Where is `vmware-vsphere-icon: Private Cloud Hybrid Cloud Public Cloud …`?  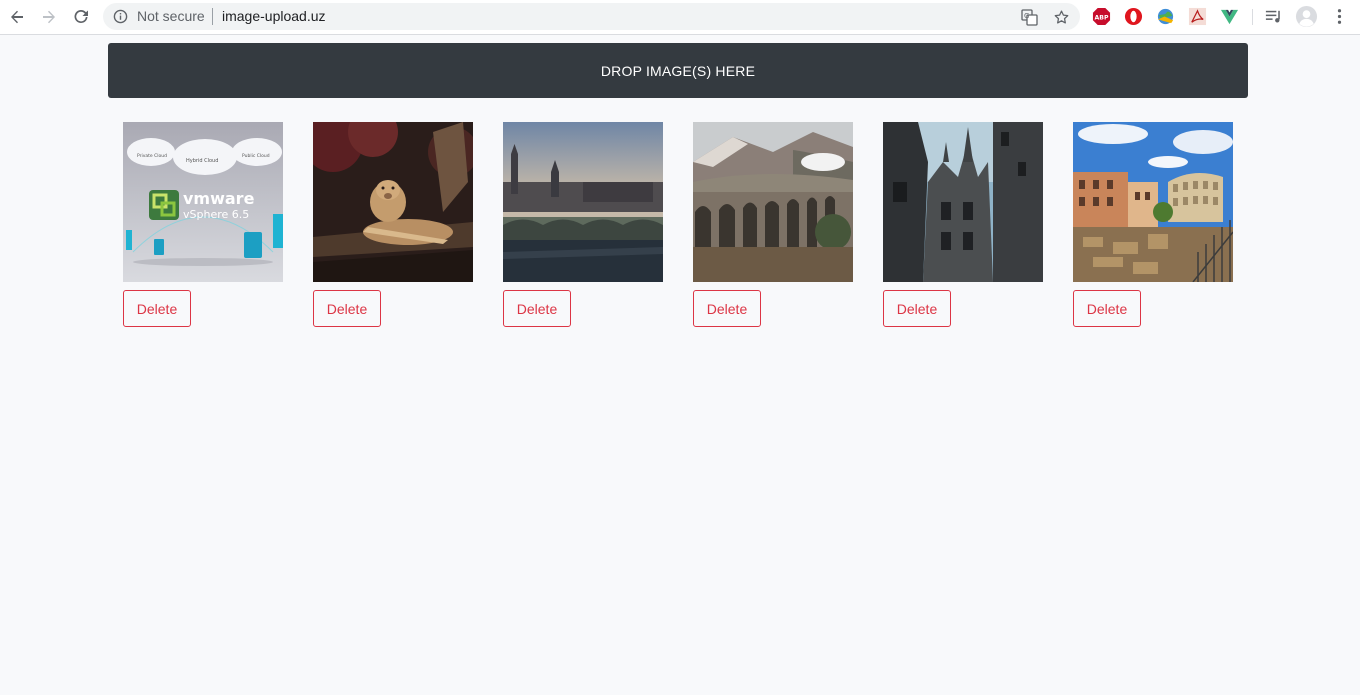
vmware-vsphere-icon: Private Cloud Hybrid Cloud Public Cloud … is located at coordinates (203, 202).